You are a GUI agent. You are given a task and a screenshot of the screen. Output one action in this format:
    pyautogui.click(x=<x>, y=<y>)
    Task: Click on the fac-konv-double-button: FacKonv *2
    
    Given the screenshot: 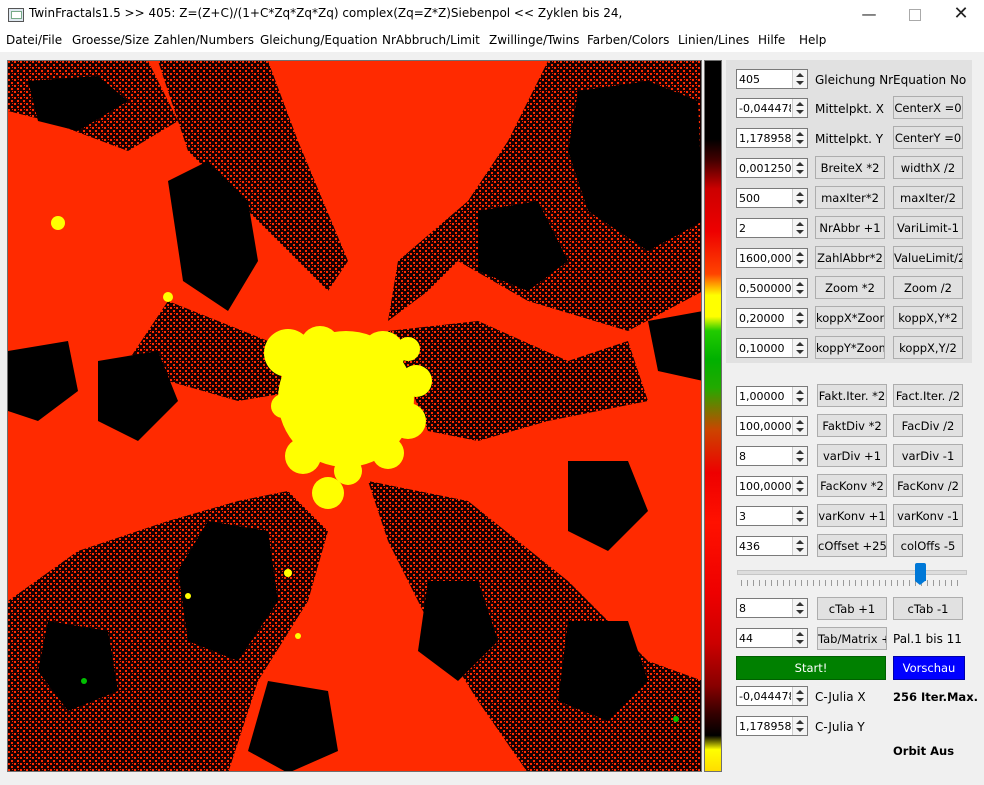 What is the action you would take?
    pyautogui.click(x=852, y=485)
    